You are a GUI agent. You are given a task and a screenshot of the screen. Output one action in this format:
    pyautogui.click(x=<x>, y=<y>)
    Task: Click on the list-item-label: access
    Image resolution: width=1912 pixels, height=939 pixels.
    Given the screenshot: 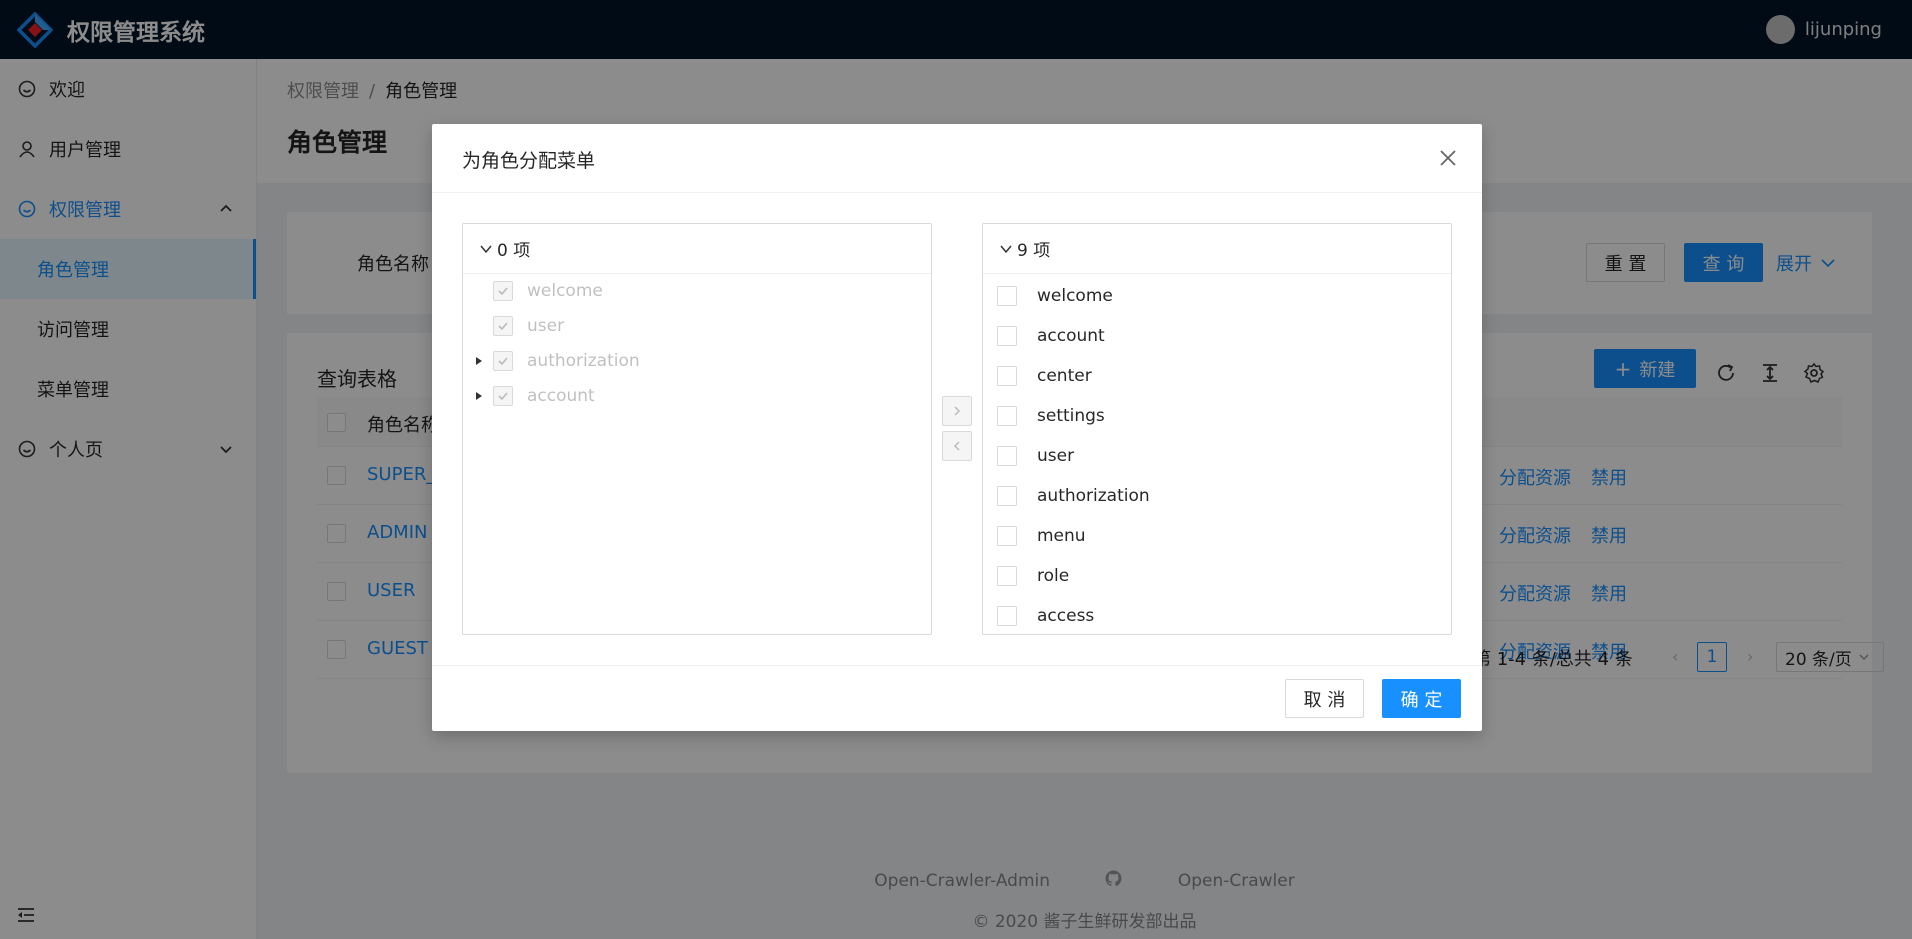 What is the action you would take?
    pyautogui.click(x=1066, y=616)
    